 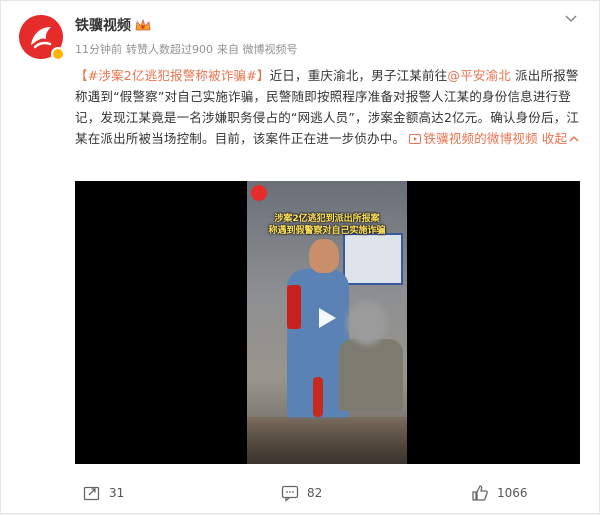 What do you see at coordinates (98, 49) in the screenshot?
I see `post-time: 11分钟前` at bounding box center [98, 49].